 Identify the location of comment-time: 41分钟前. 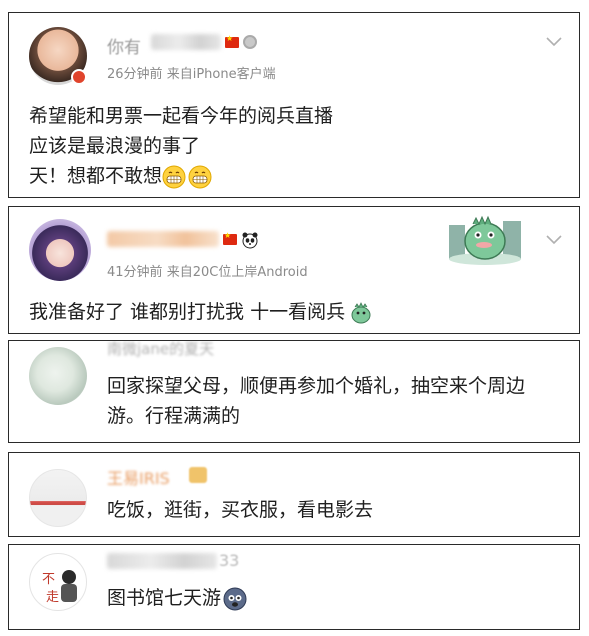
(135, 272).